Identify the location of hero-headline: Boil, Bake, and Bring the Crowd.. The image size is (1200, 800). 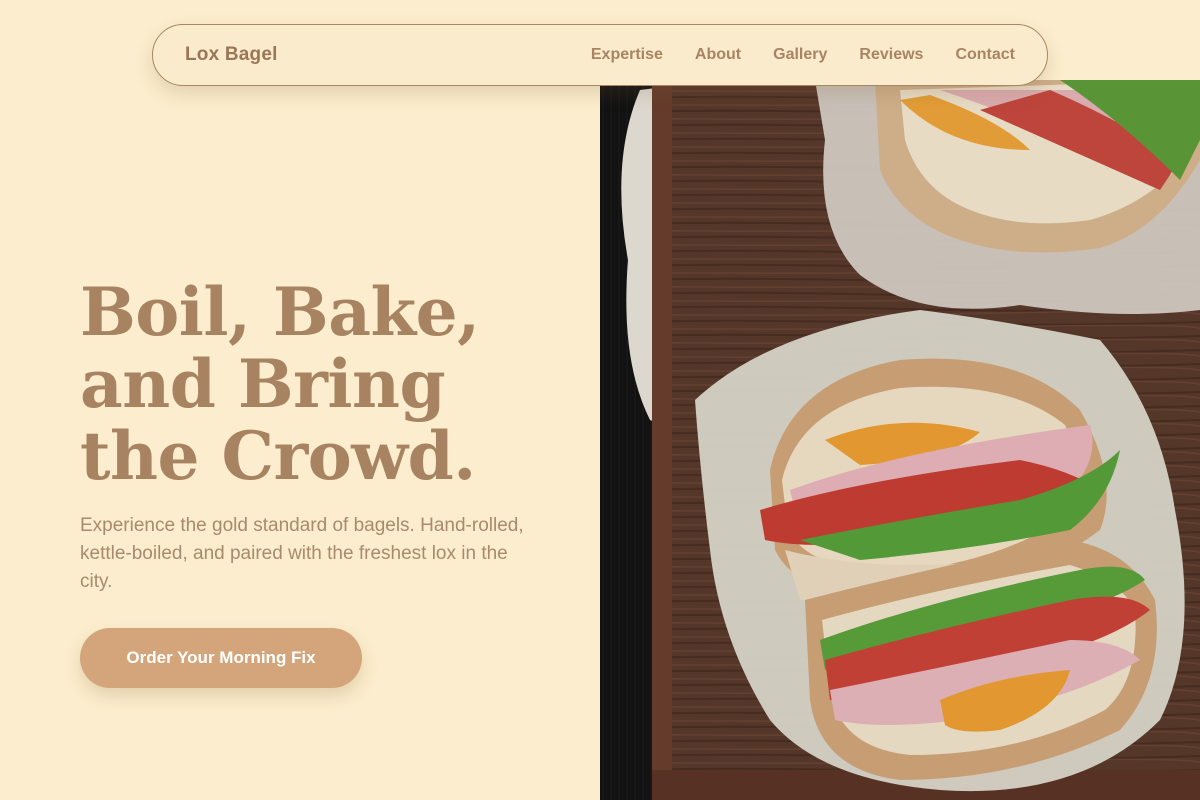
(330, 384).